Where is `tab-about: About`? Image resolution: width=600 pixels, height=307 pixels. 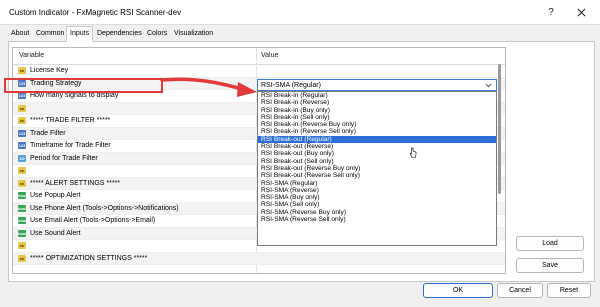
tab-about: About is located at coordinates (20, 33).